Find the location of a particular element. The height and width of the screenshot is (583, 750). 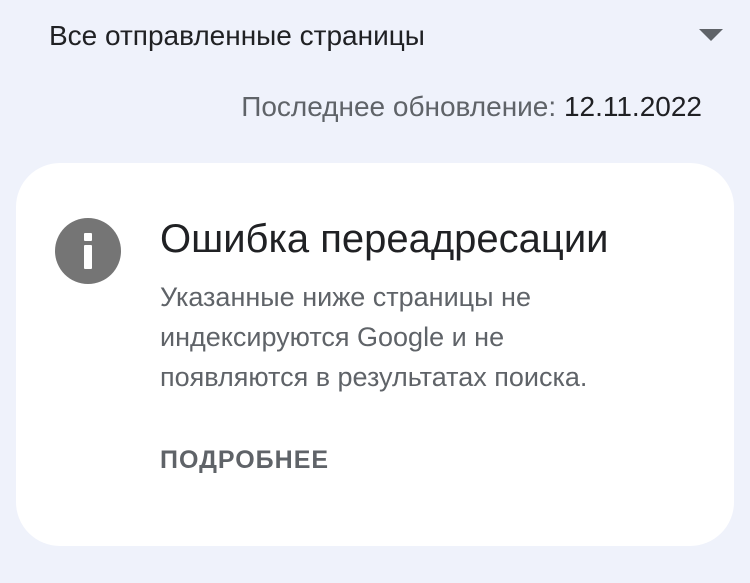

last-update-info: Последнее обновление: 12.11.2022 is located at coordinates (471, 107).